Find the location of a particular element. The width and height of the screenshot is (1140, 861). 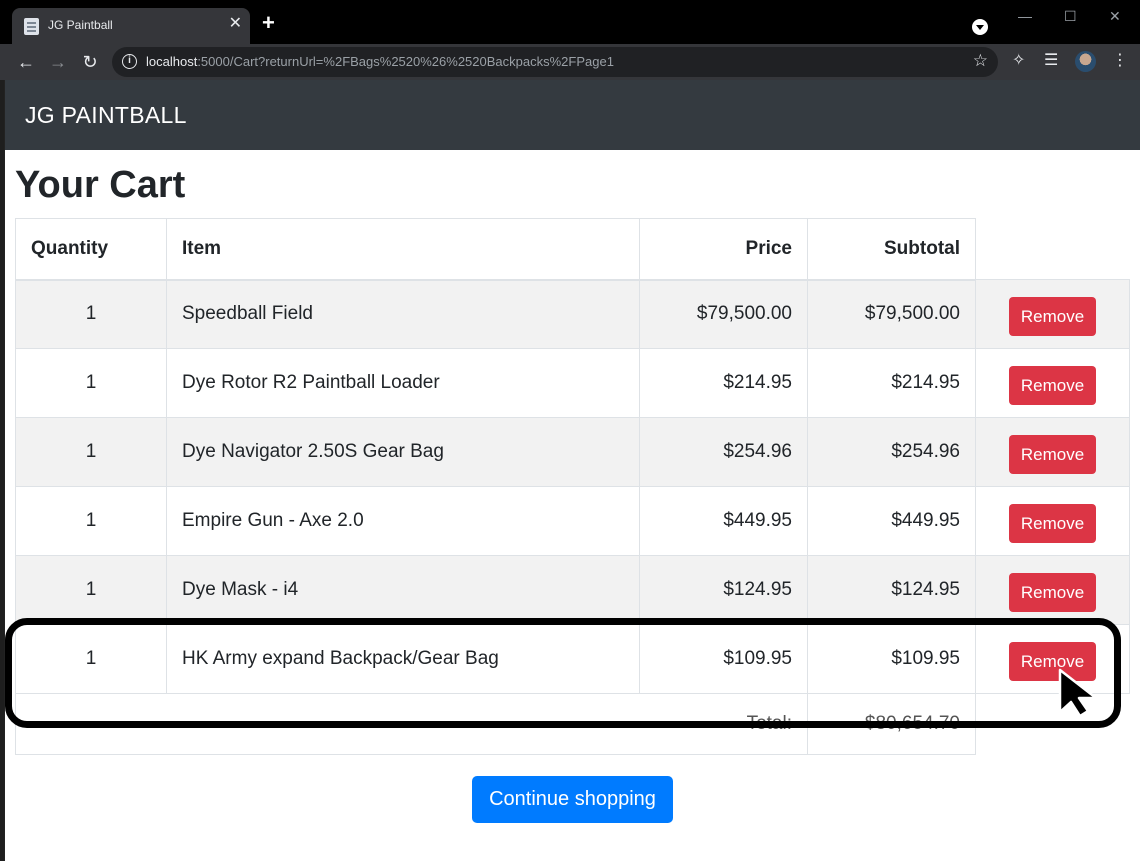

extensions-icon: ✧ is located at coordinates (1018, 61).